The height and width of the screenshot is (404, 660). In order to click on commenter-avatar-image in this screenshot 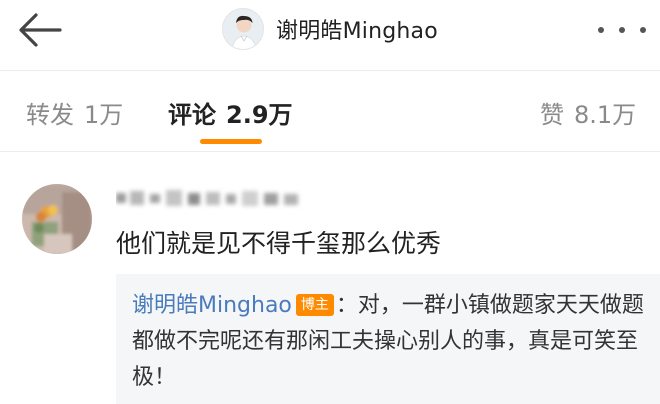, I will do `click(57, 219)`.